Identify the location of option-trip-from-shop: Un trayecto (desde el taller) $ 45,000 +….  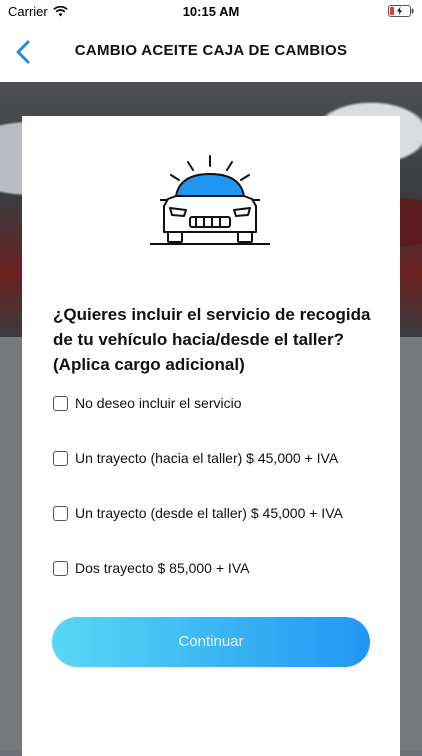
(198, 513).